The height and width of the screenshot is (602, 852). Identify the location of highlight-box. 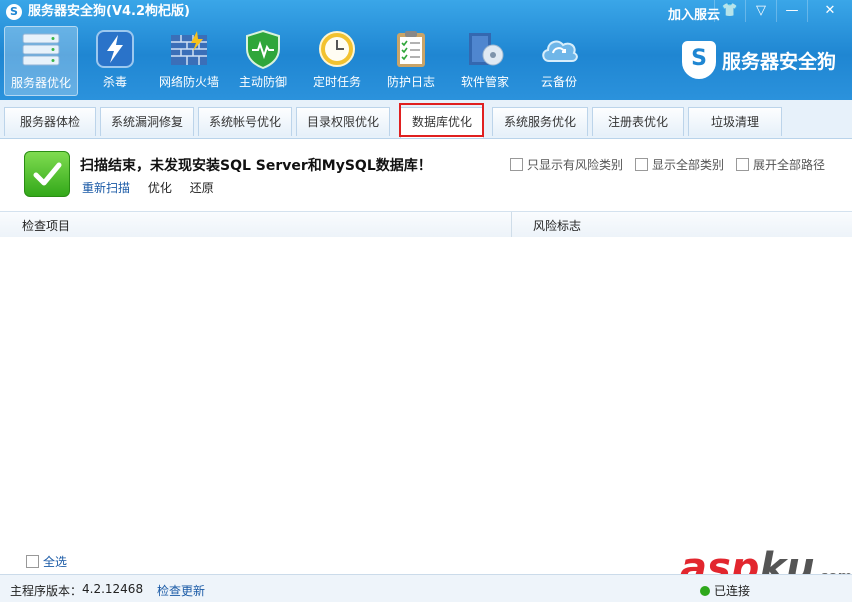
(441, 120).